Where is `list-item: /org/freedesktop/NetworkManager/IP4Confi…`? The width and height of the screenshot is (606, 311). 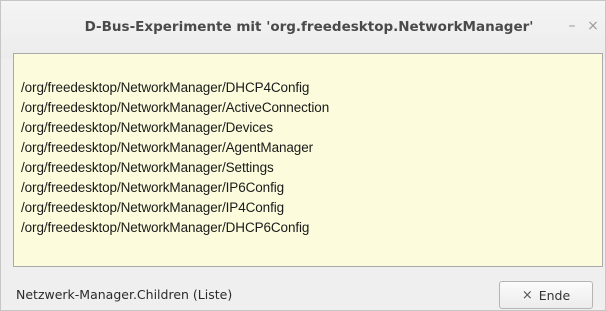 list-item: /org/freedesktop/NetworkManager/IP4Confi… is located at coordinates (175, 208).